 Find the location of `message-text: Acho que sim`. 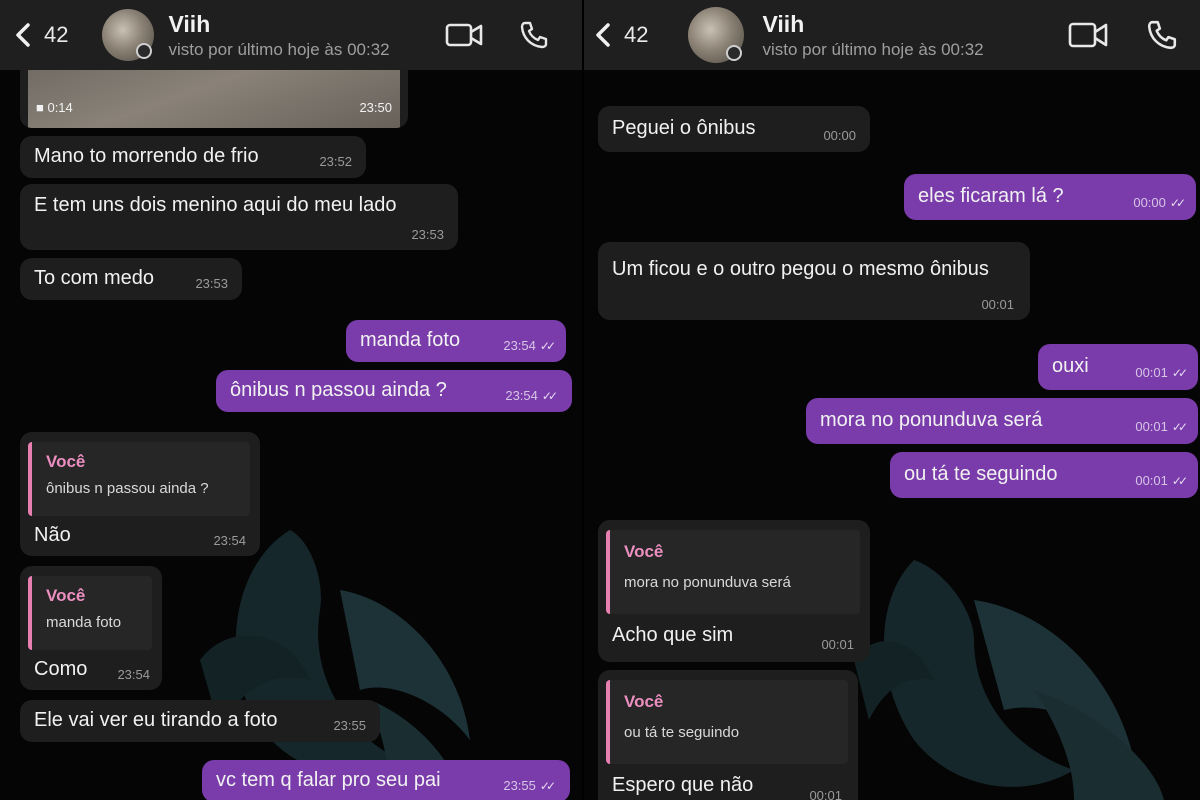

message-text: Acho que sim is located at coordinates (673, 635).